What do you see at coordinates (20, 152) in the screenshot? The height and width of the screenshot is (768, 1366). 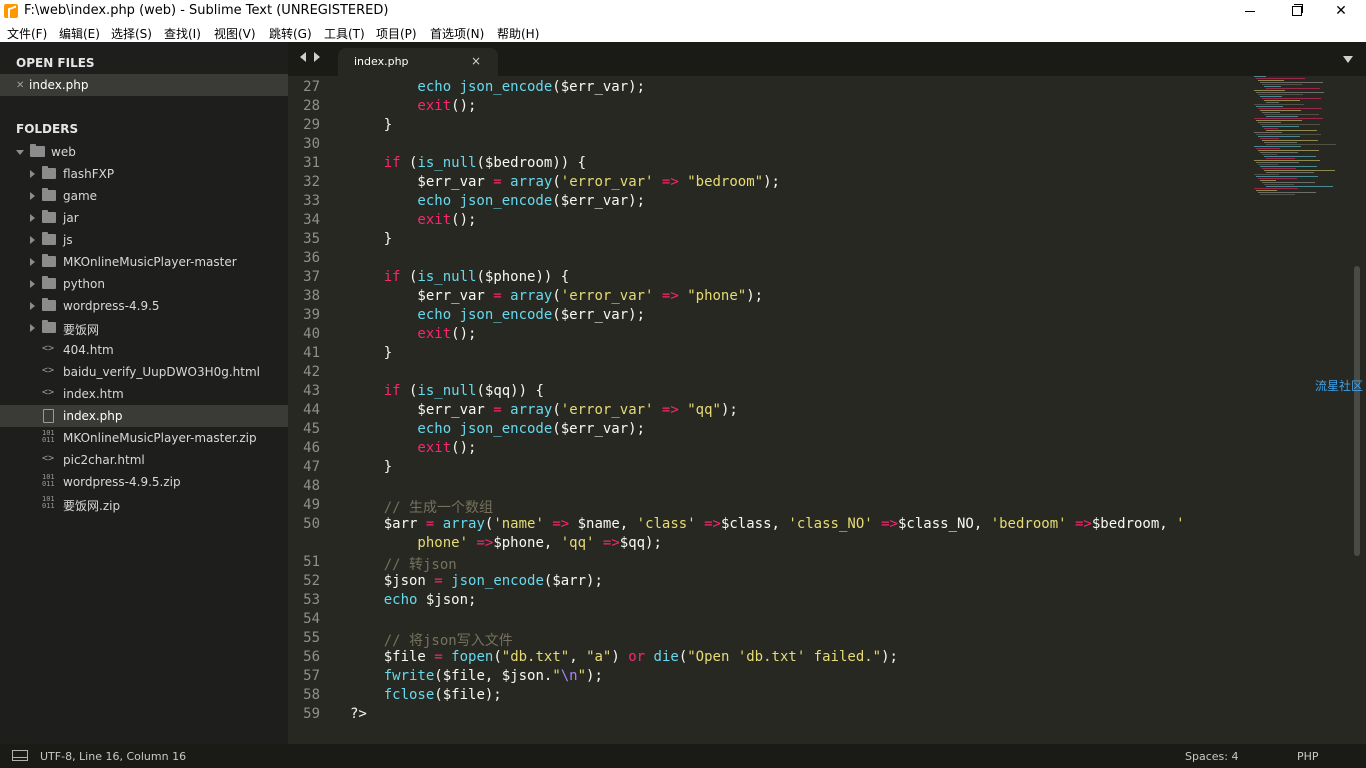 I see `chevron-down-icon` at bounding box center [20, 152].